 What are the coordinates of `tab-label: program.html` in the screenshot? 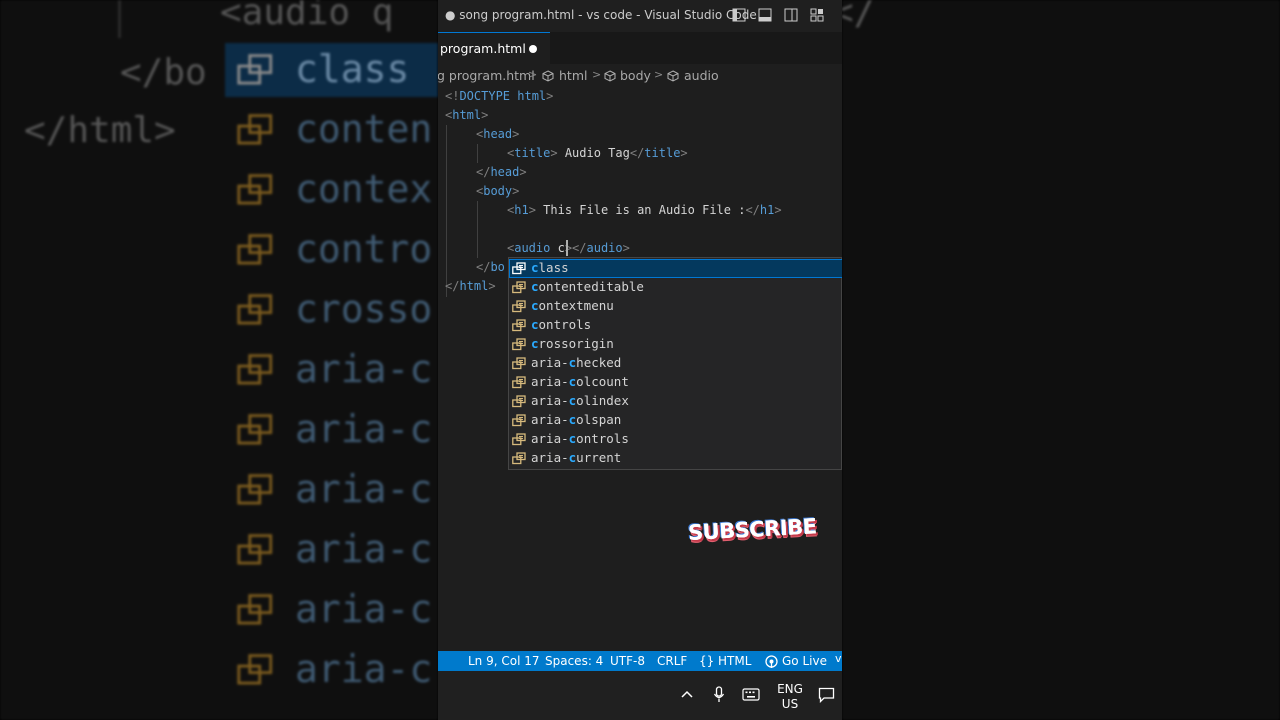 It's located at (483, 48).